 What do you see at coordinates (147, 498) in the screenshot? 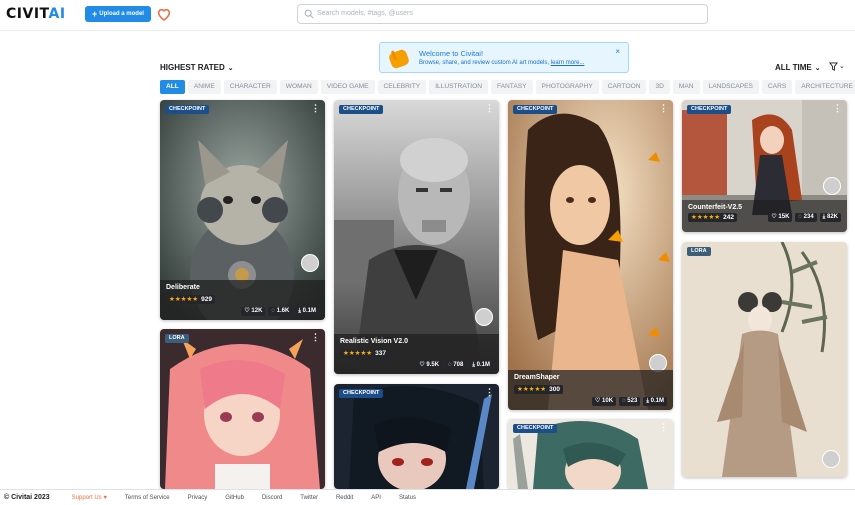
I see `footer-link-terms: Terms of Service` at bounding box center [147, 498].